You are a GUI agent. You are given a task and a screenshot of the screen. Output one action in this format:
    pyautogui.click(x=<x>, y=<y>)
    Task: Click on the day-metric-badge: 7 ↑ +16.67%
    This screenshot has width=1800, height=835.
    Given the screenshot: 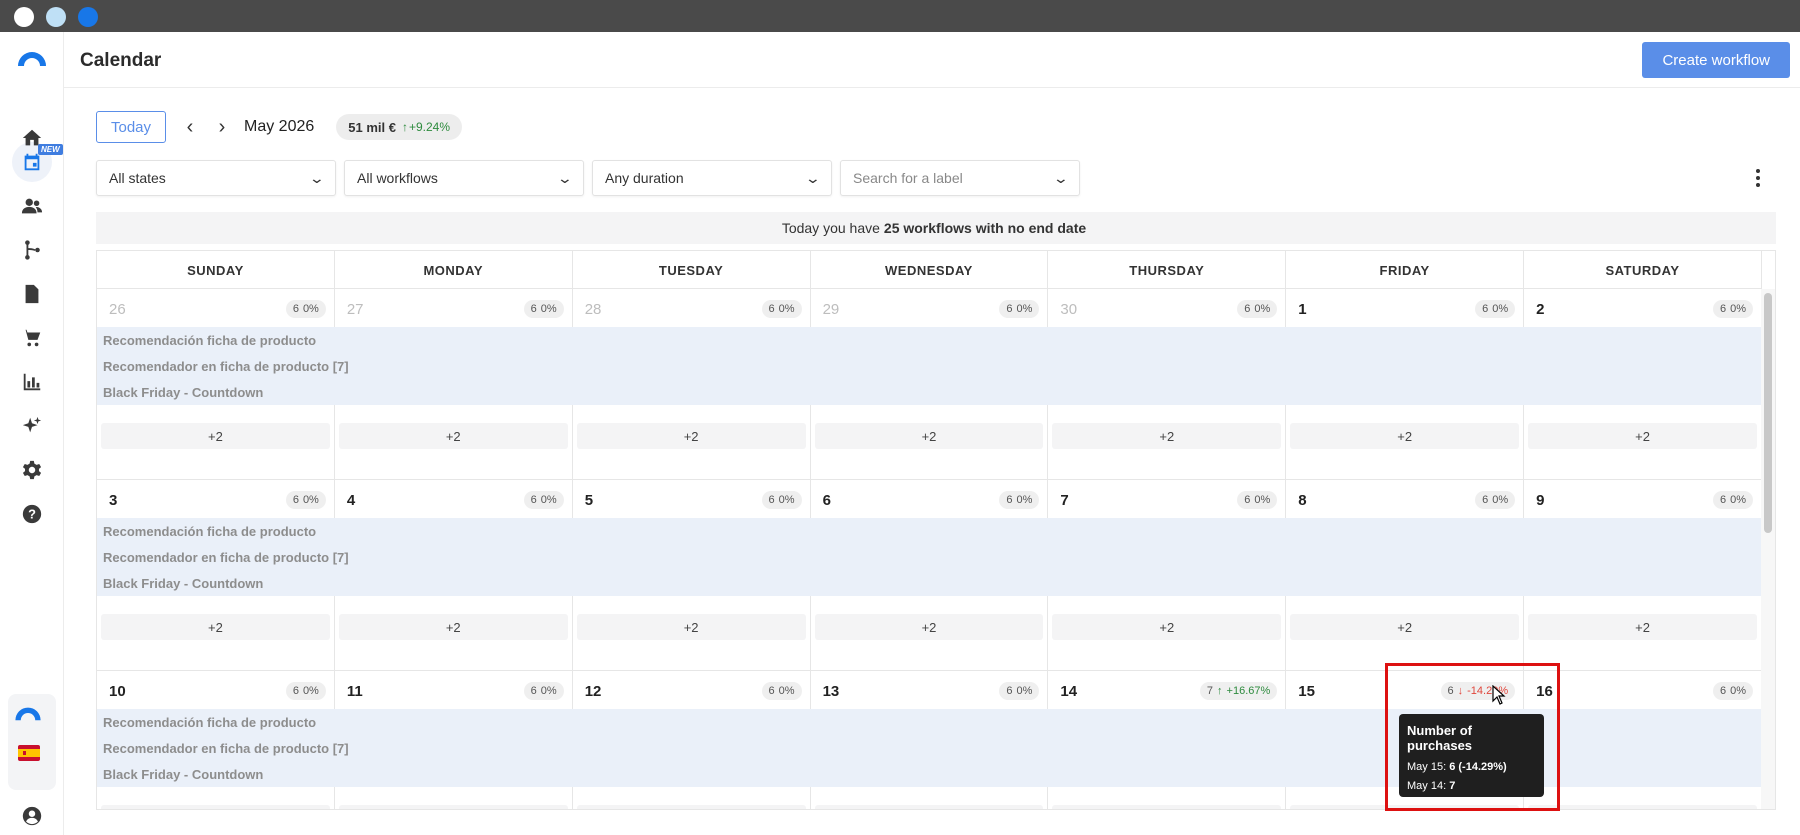 What is the action you would take?
    pyautogui.click(x=1238, y=691)
    